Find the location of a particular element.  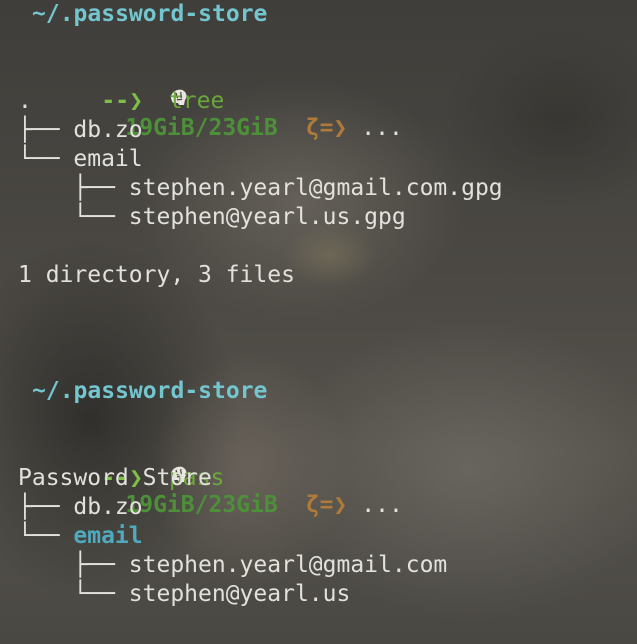

entry-name: stephen@yearl.us is located at coordinates (239, 594).